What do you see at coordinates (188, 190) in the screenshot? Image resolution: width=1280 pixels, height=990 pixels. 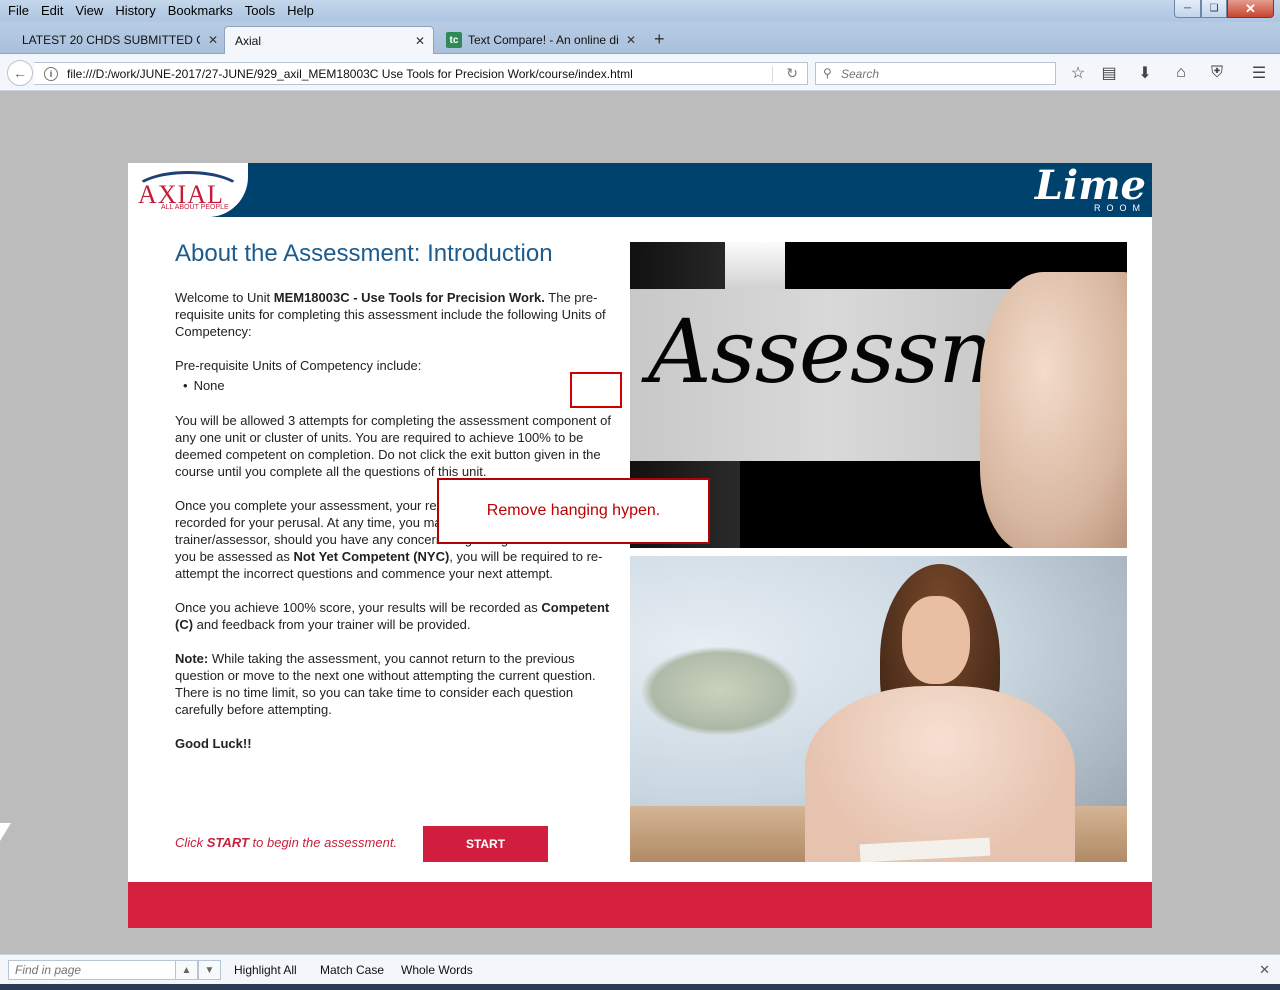 I see `axial-logo: AXIAL ALL ABOUT PEOPLE` at bounding box center [188, 190].